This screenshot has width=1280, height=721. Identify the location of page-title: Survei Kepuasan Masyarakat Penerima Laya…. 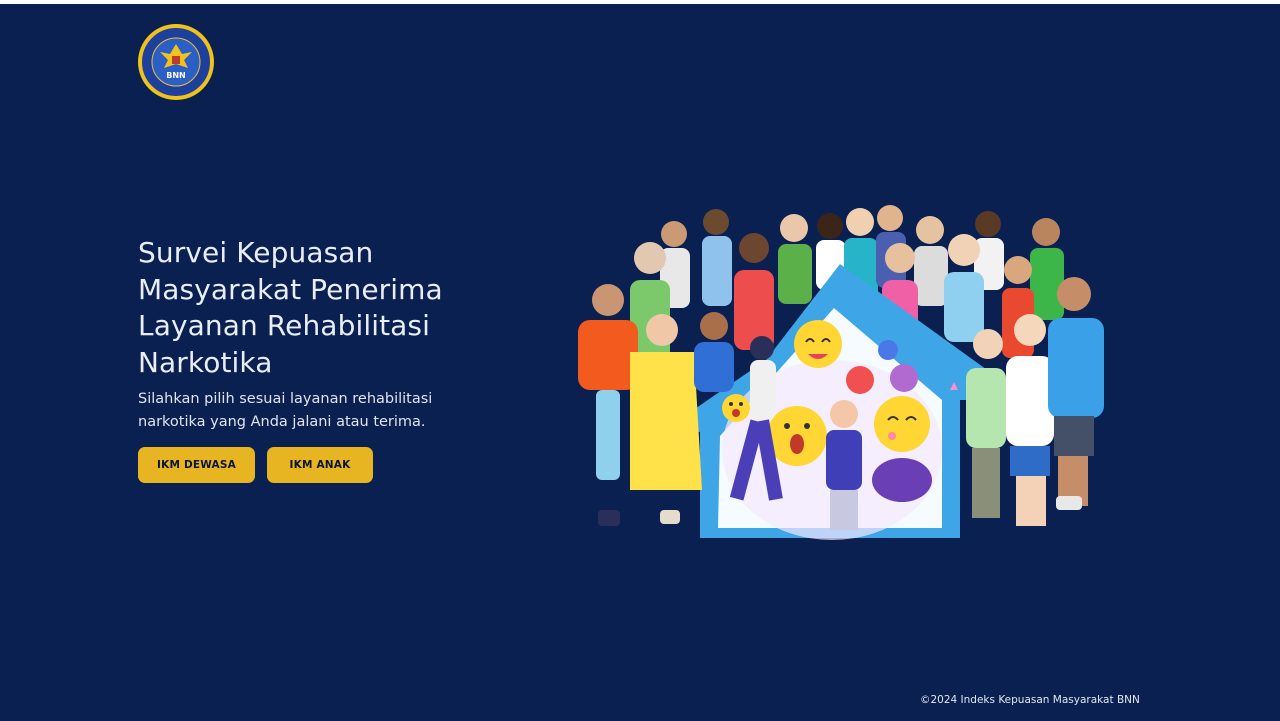
(290, 307).